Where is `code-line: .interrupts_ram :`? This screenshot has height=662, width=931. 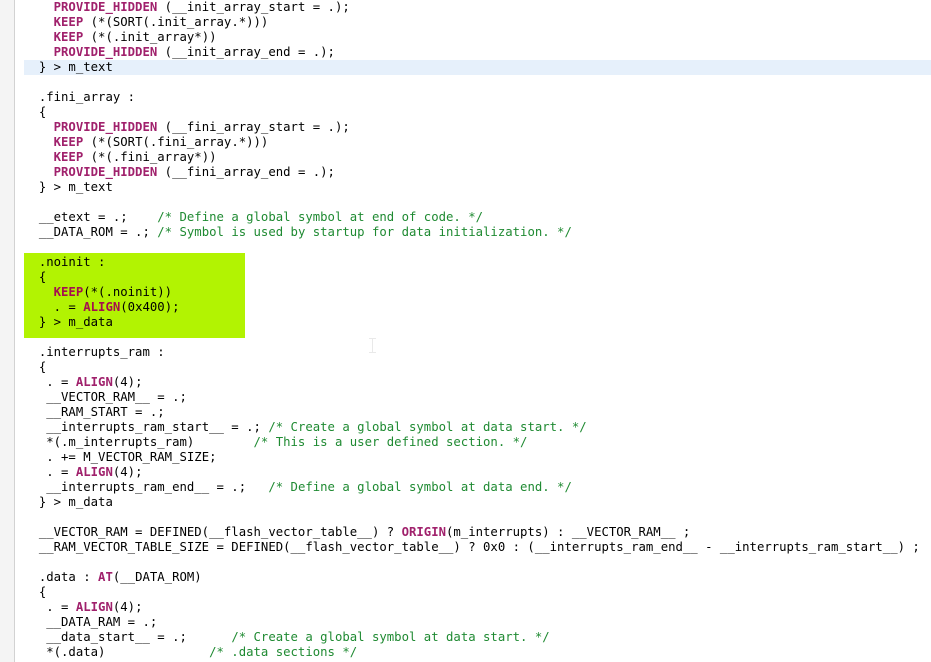
code-line: .interrupts_ram : is located at coordinates (94, 352).